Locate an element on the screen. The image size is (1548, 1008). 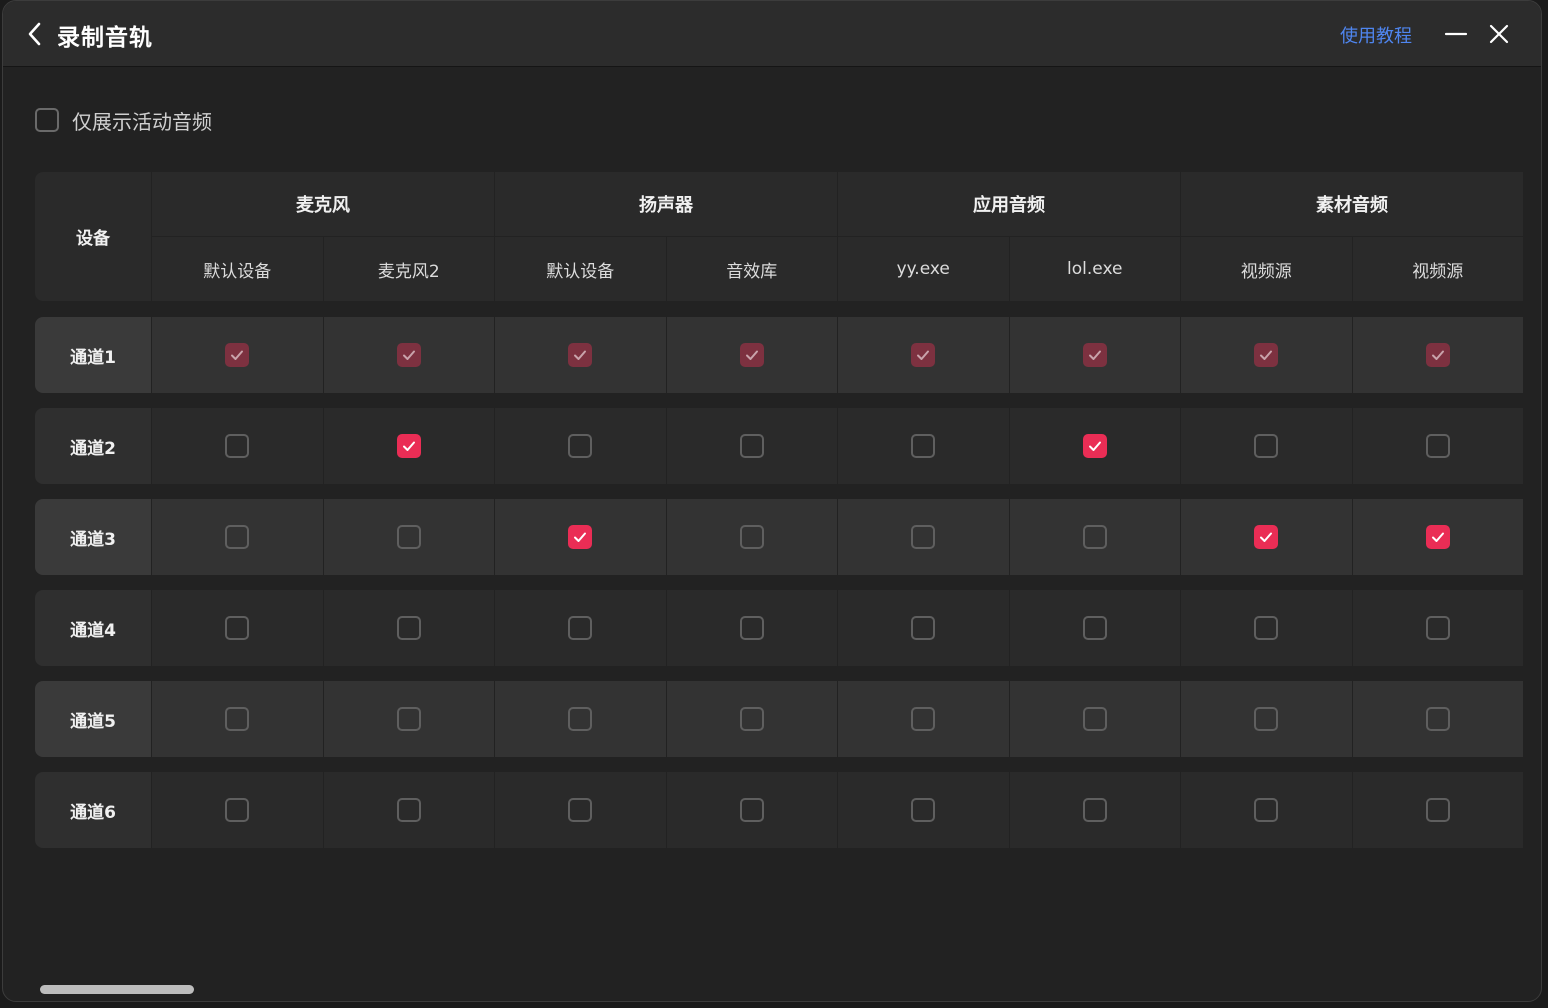
horizontal-scrollbar is located at coordinates (117, 989).